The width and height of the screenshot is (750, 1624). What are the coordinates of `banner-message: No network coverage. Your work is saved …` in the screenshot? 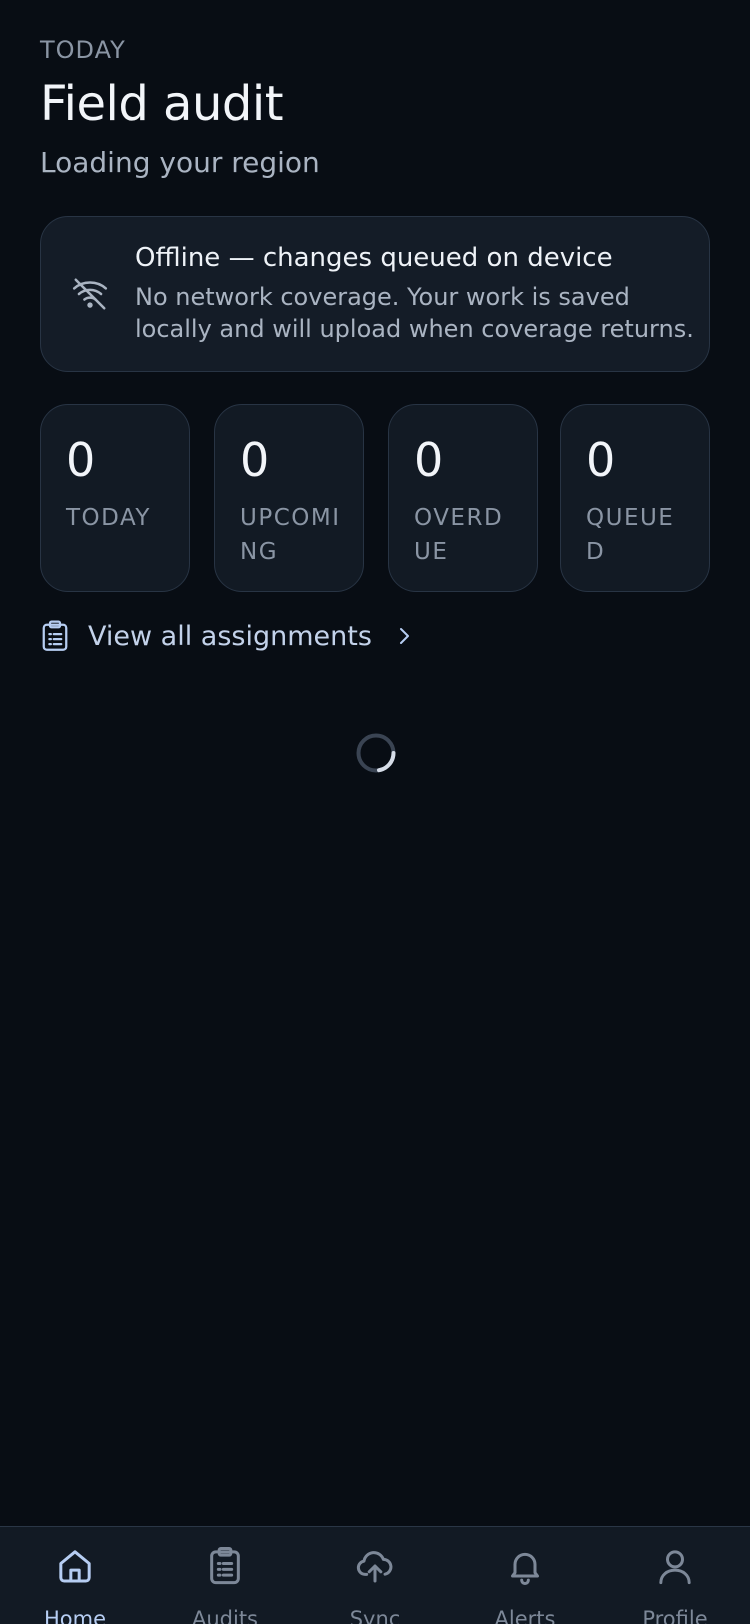 It's located at (414, 313).